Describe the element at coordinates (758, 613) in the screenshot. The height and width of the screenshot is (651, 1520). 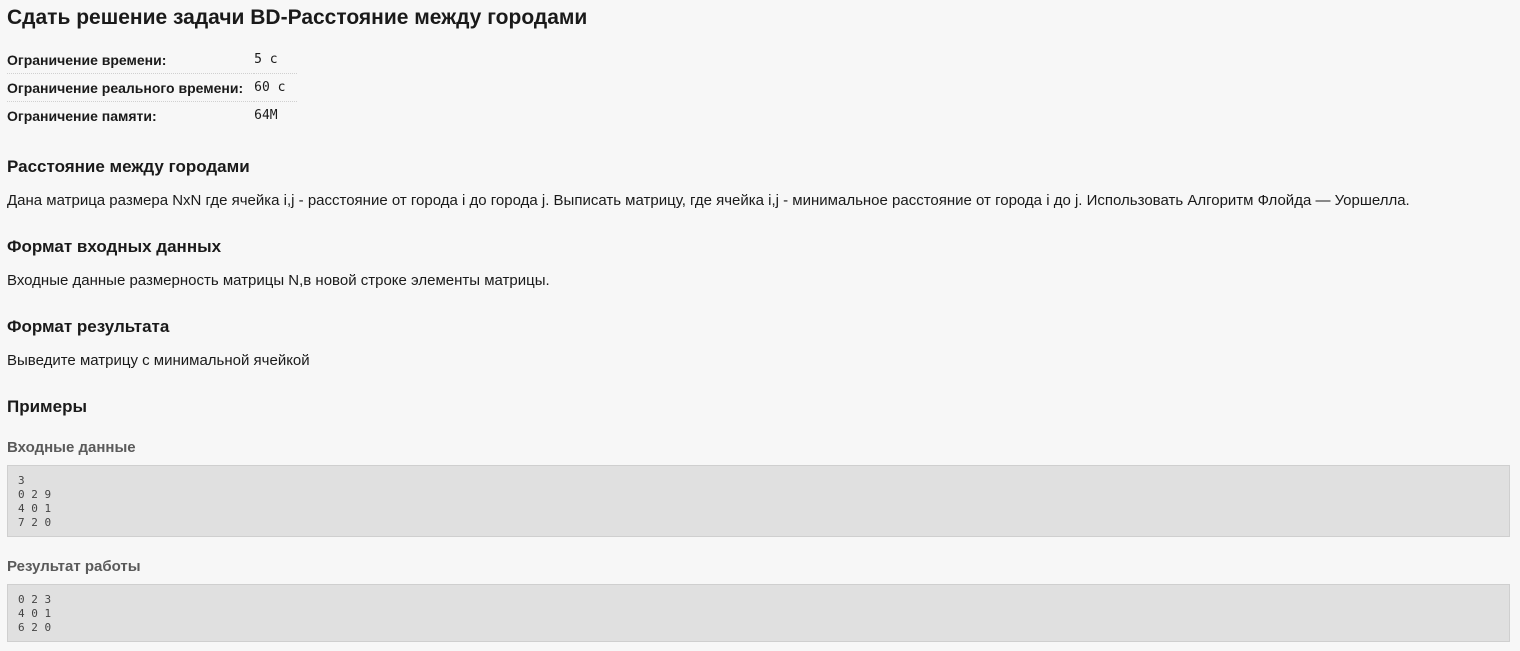
I see `example-output-block: 0 2 3 4 0 1 6 2 0` at that location.